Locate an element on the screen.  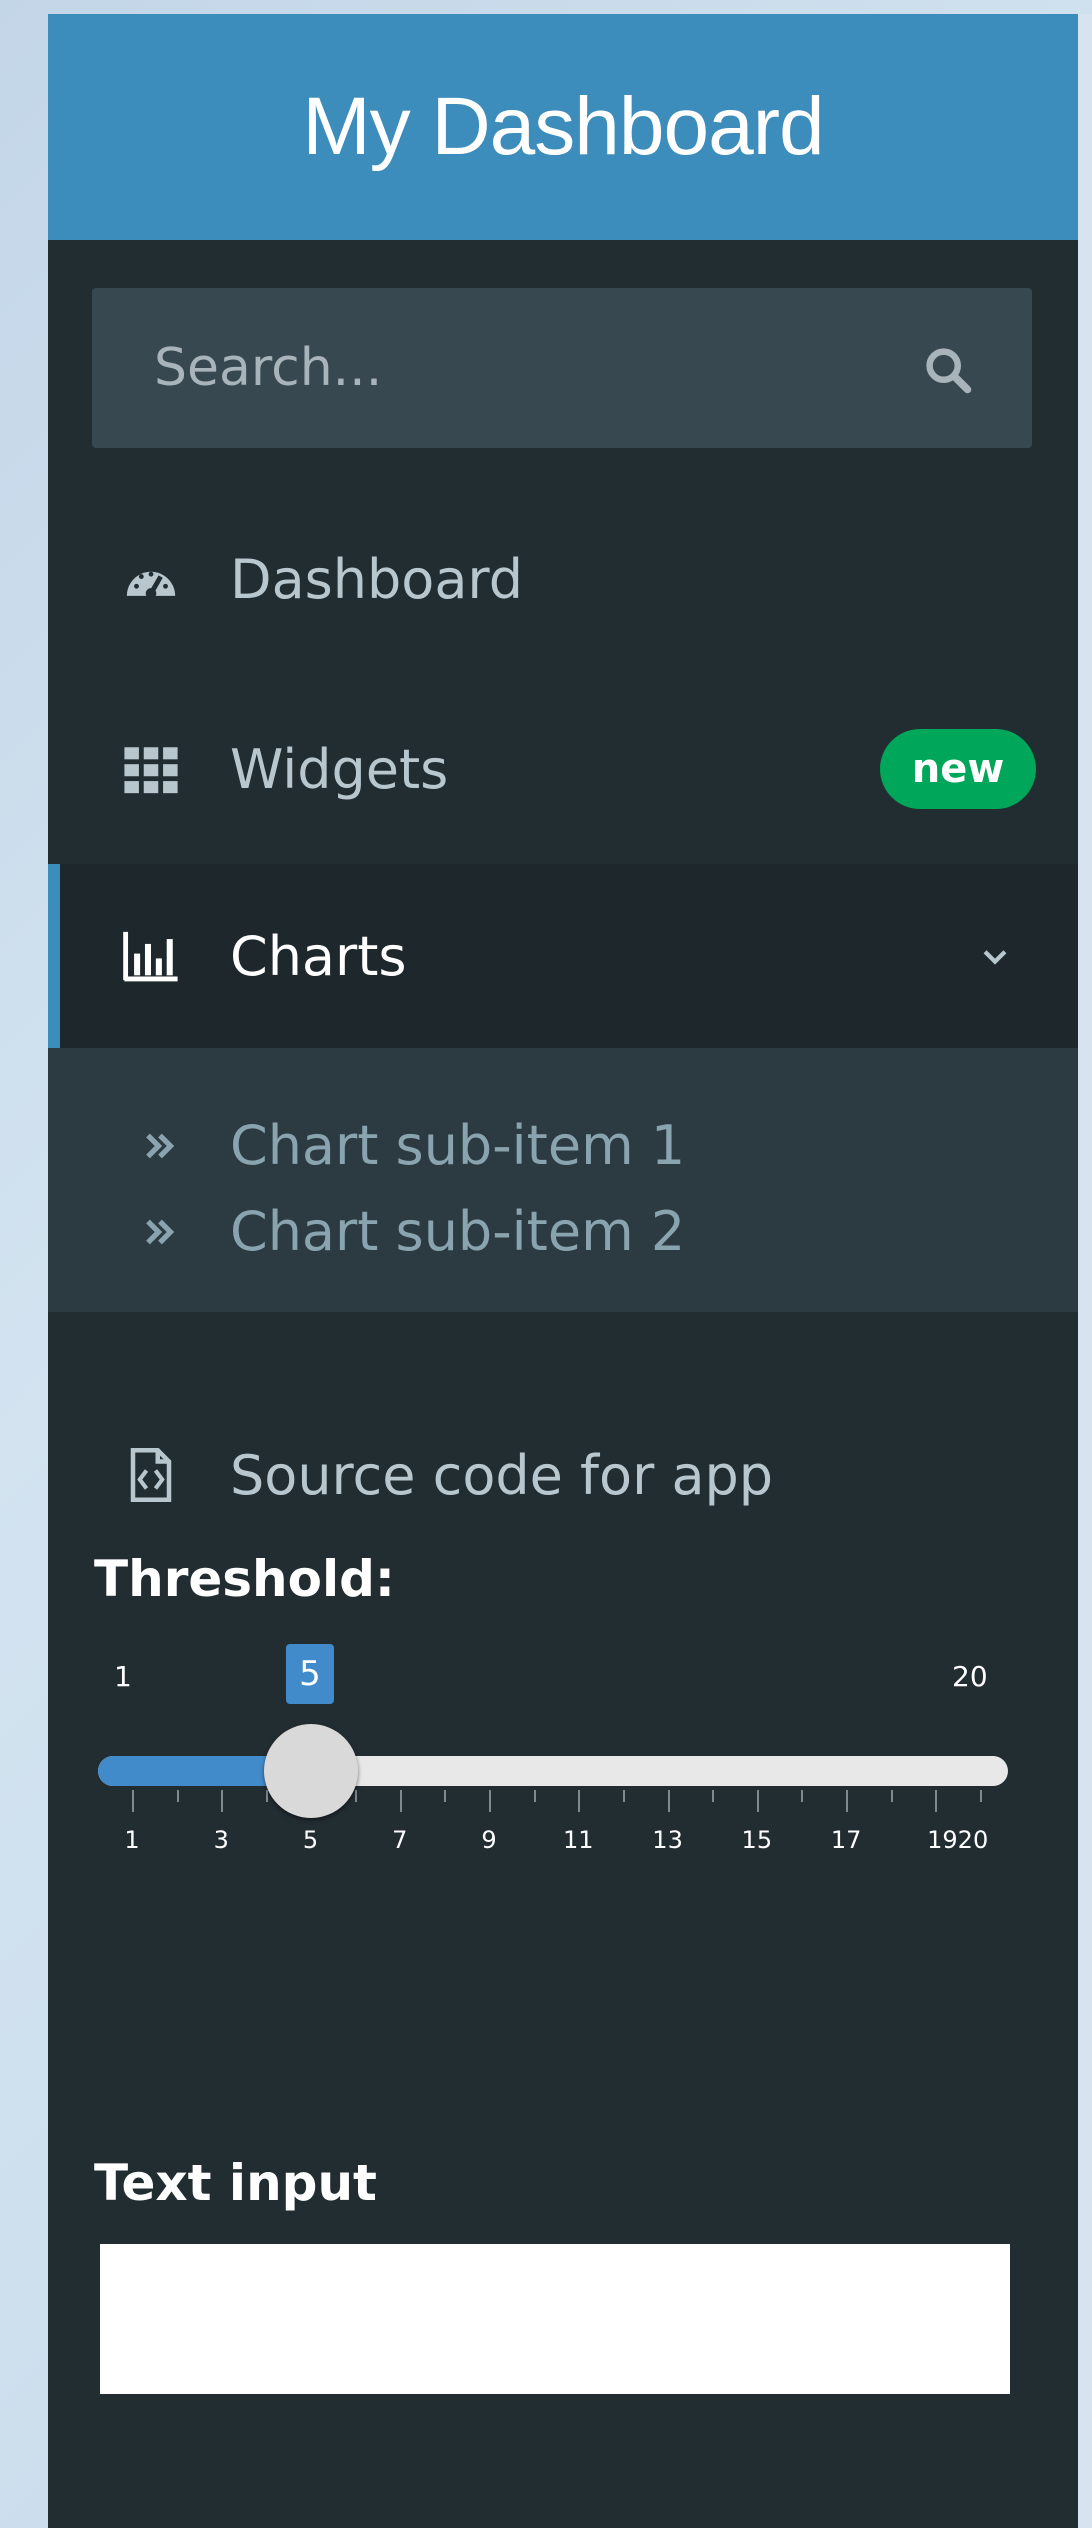
new-badge: new is located at coordinates (958, 769).